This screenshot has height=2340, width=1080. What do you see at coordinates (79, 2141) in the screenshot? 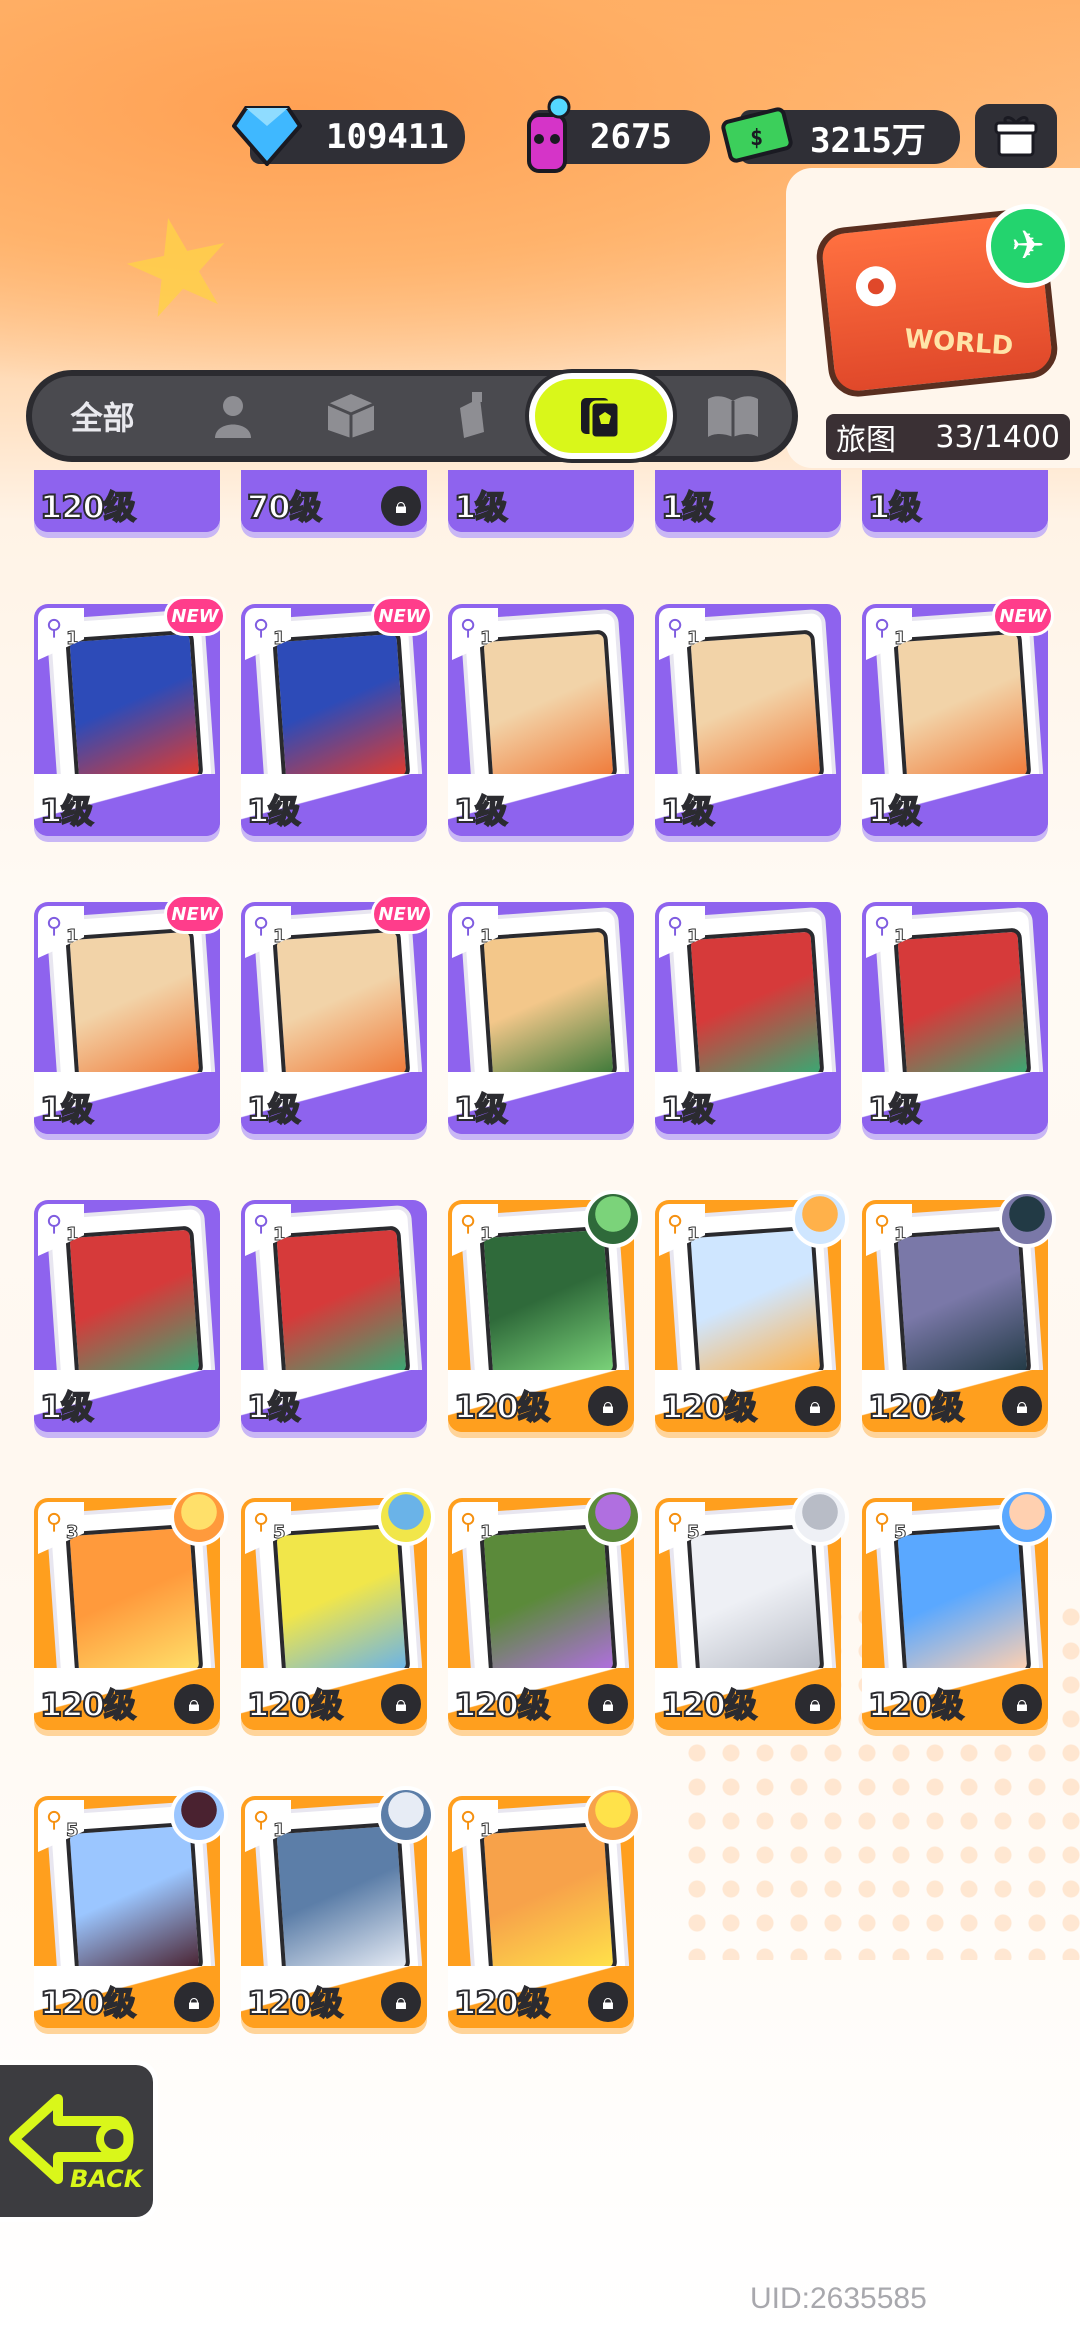
I see `back-button: BACK` at bounding box center [79, 2141].